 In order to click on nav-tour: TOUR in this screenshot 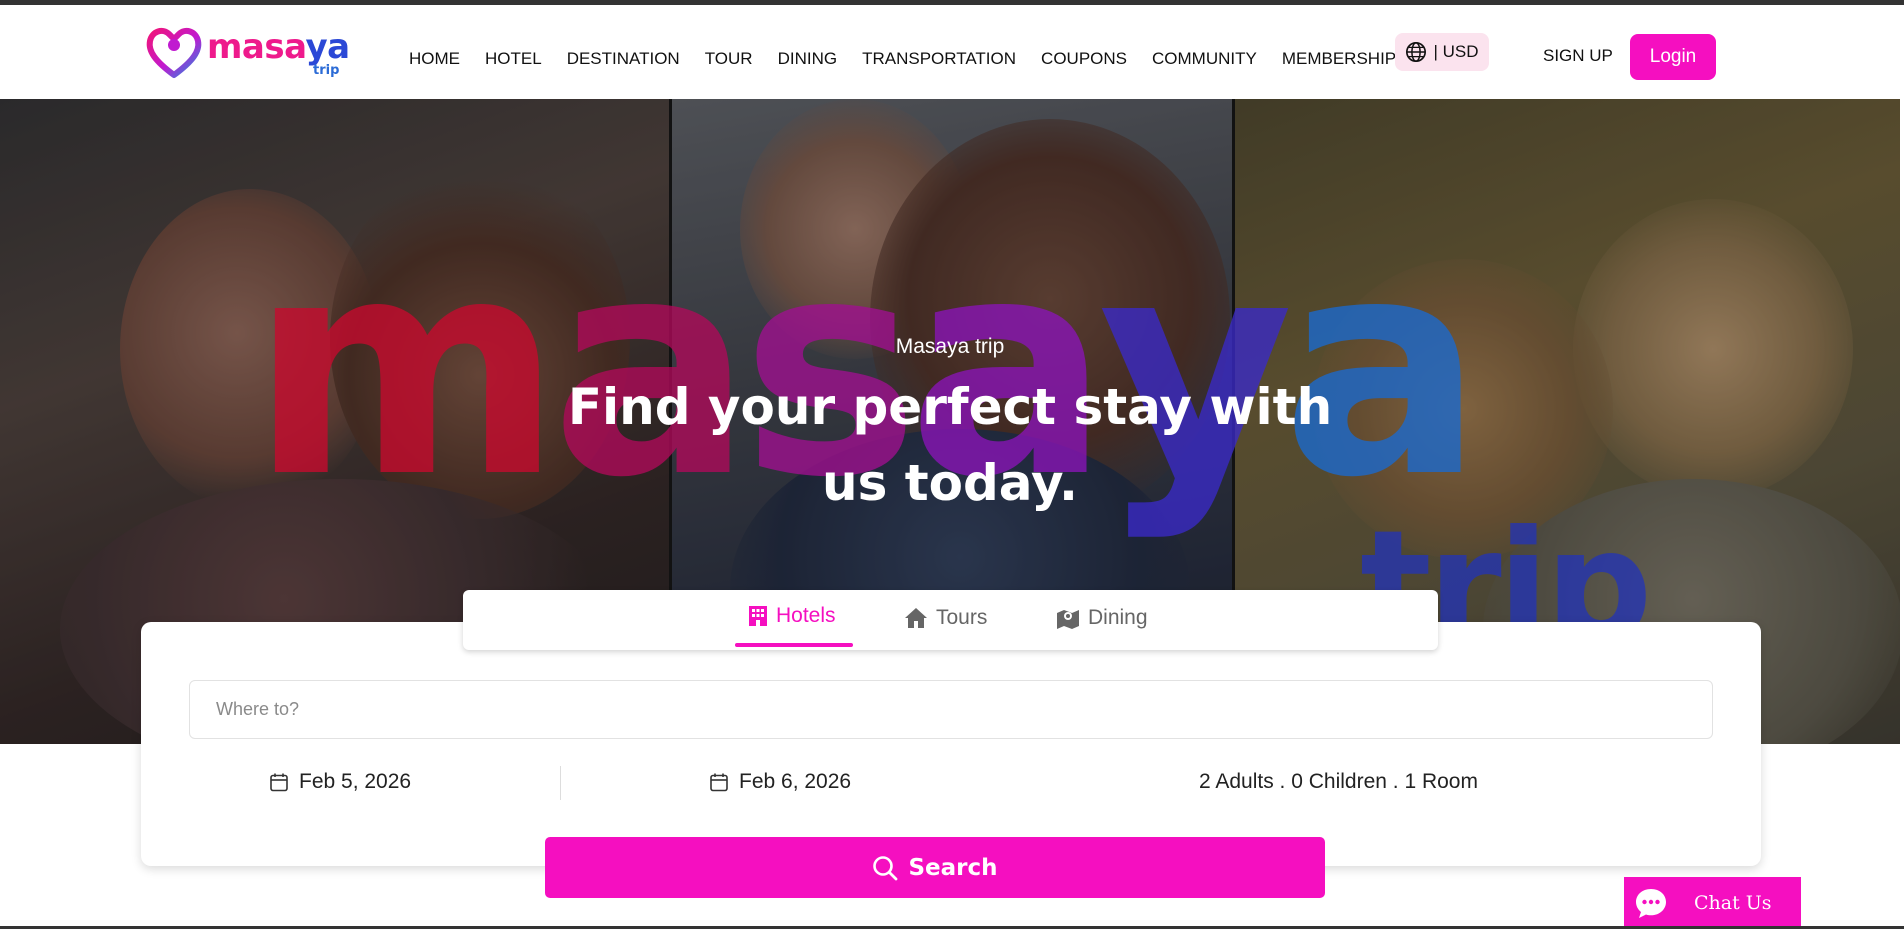, I will do `click(729, 59)`.